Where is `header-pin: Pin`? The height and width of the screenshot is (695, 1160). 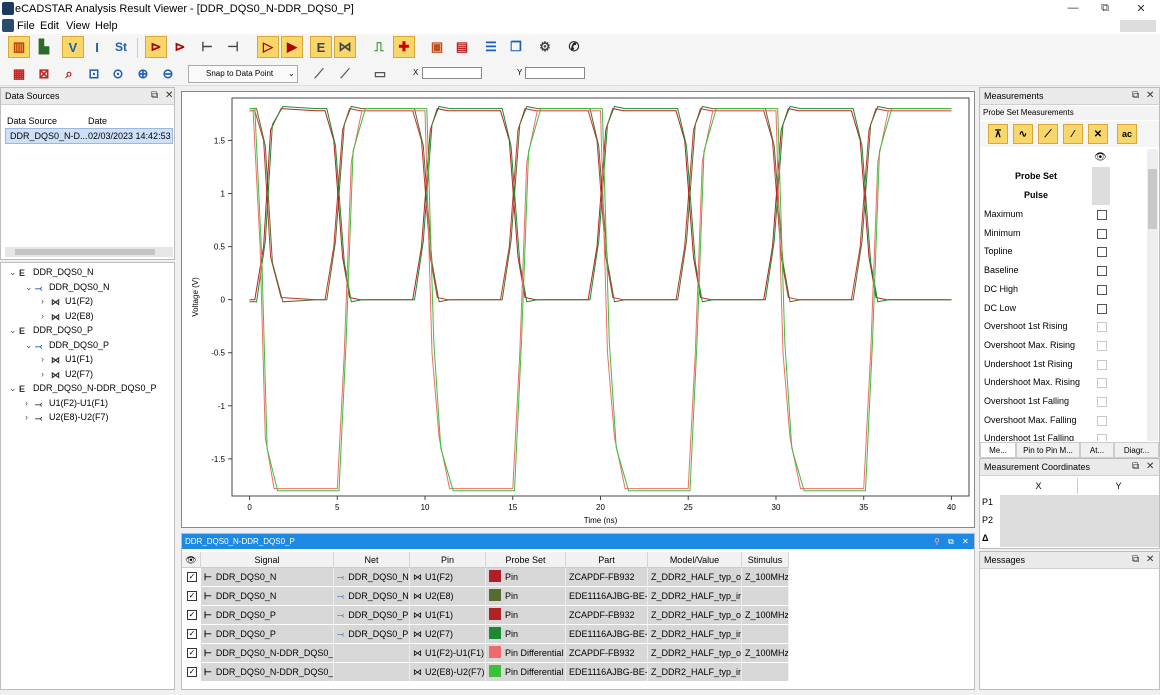
header-pin: Pin is located at coordinates (448, 560).